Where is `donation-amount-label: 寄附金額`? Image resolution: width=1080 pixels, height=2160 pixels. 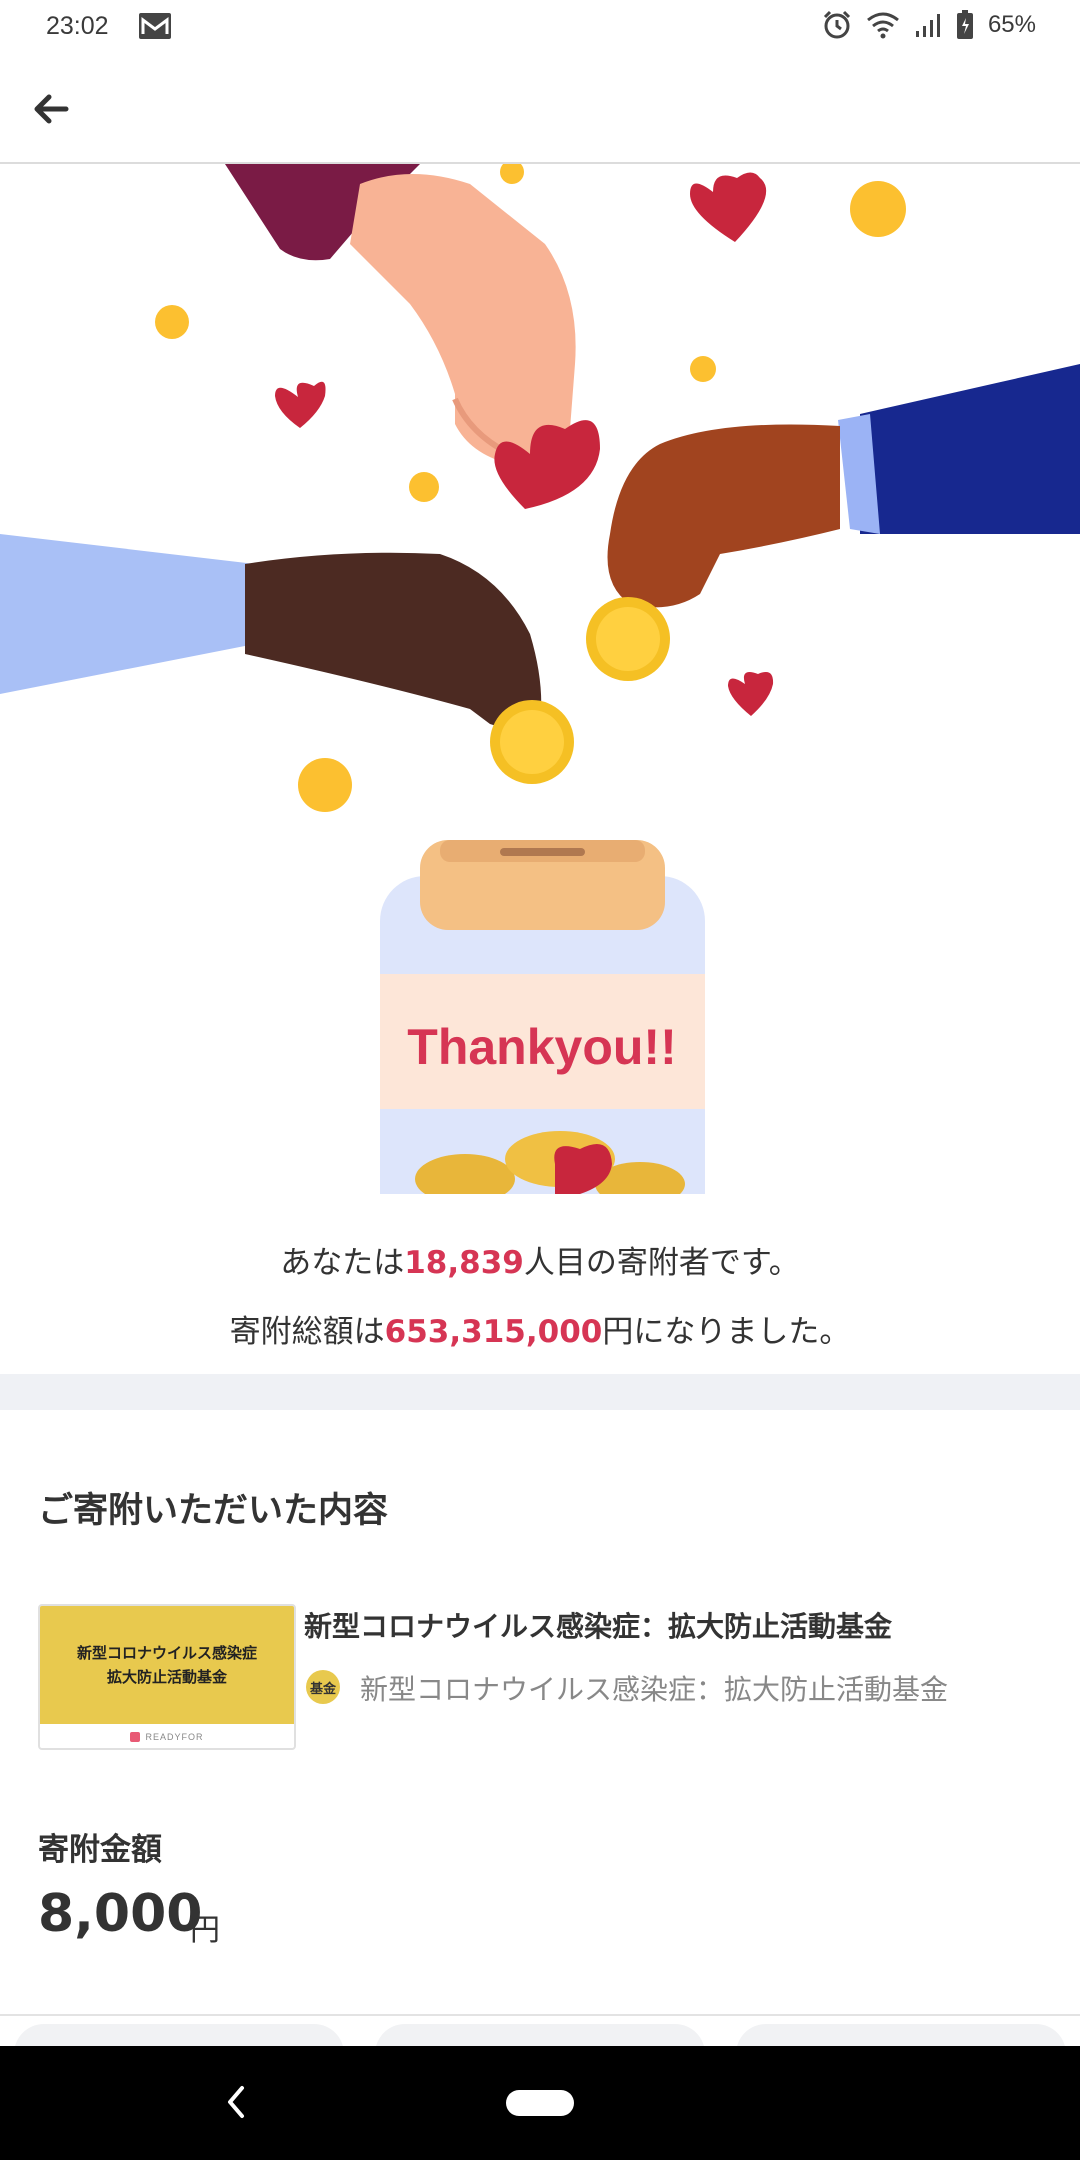
donation-amount-label: 寄附金額 is located at coordinates (100, 1850).